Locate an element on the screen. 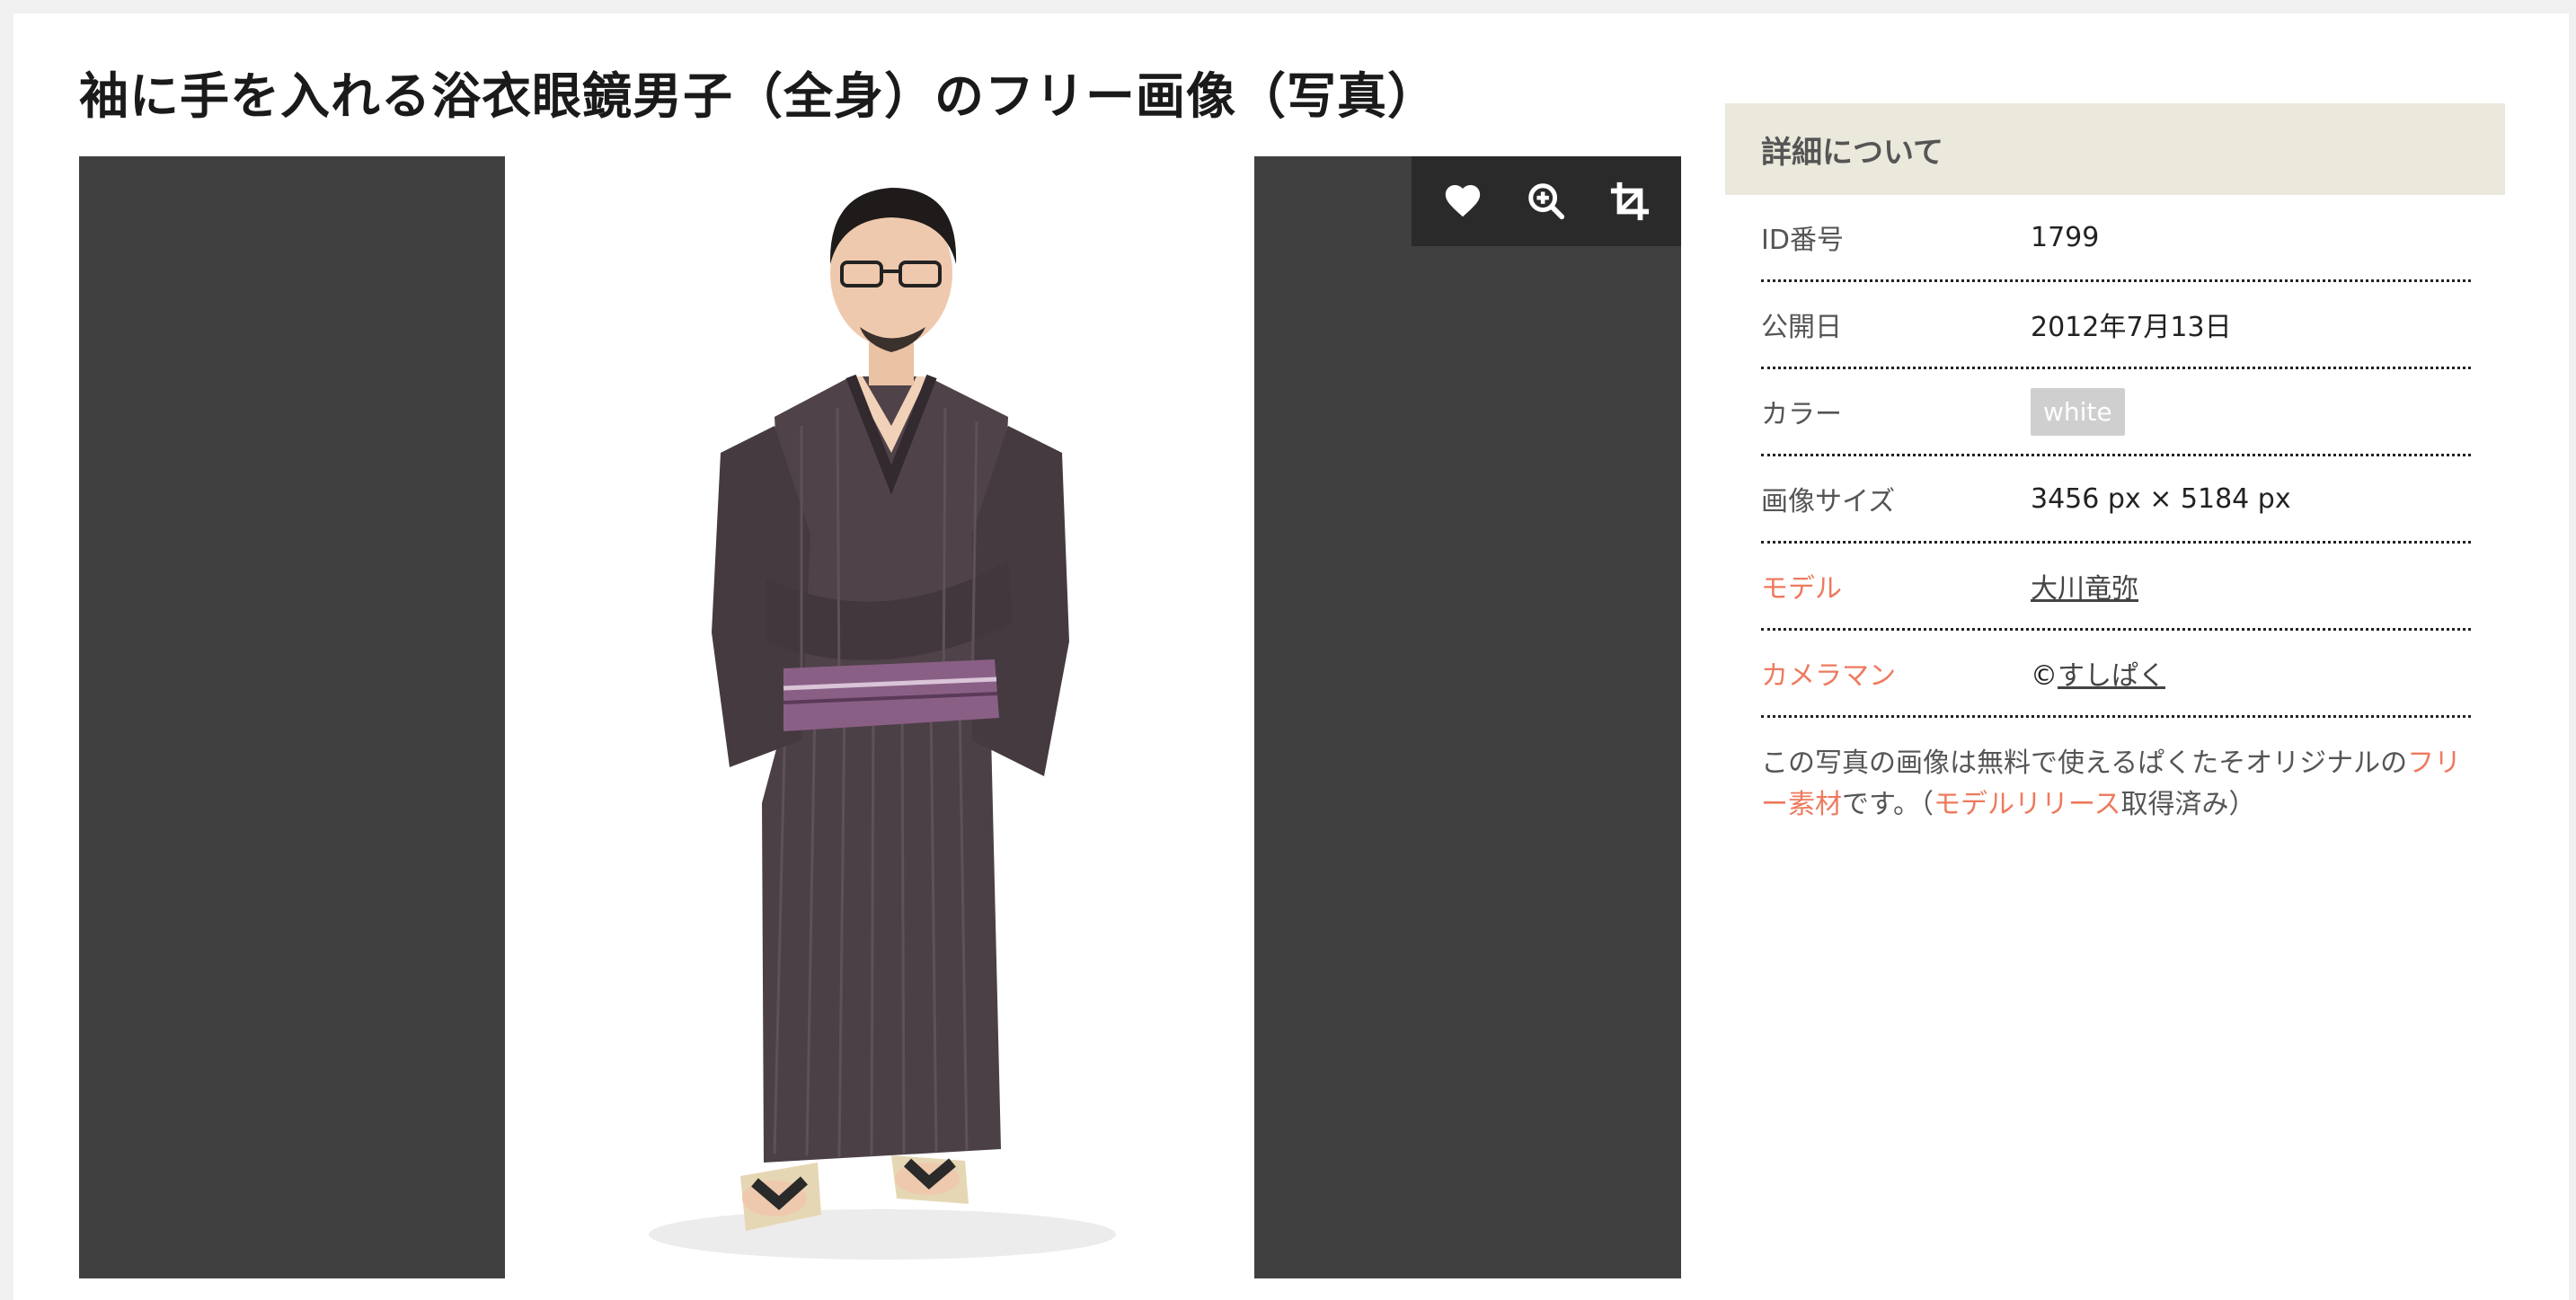 The image size is (2576, 1300). detail-row-photographer: カメラマン ©すしぱく is located at coordinates (2116, 674).